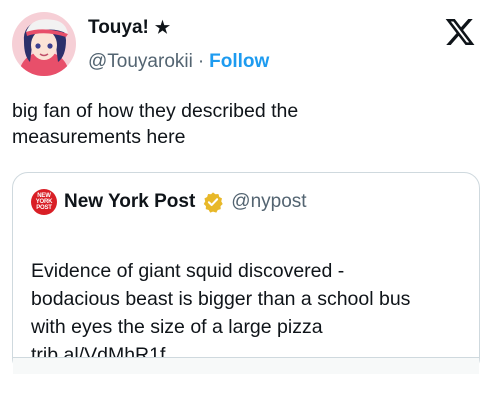 This screenshot has width=500, height=397. What do you see at coordinates (129, 202) in the screenshot?
I see `quote-display-name: New York Post` at bounding box center [129, 202].